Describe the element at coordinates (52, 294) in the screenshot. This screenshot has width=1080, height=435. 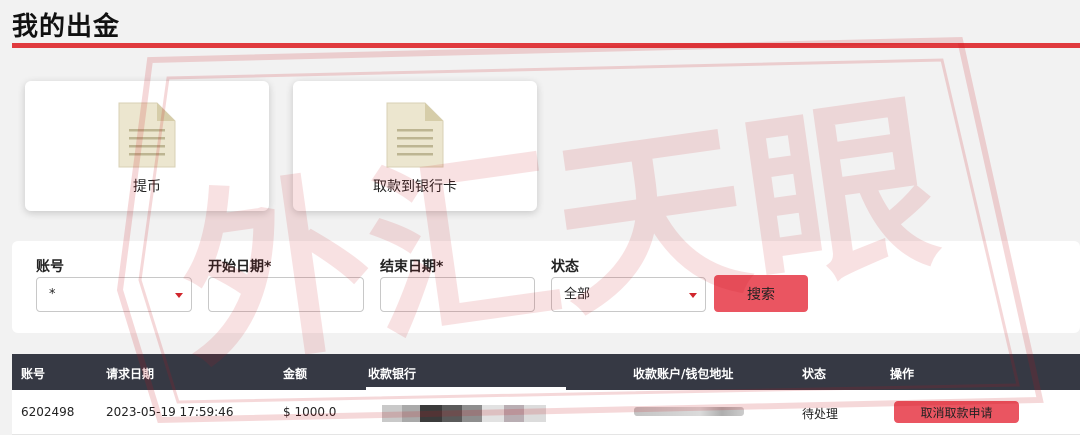
I see `account-select-value: *` at that location.